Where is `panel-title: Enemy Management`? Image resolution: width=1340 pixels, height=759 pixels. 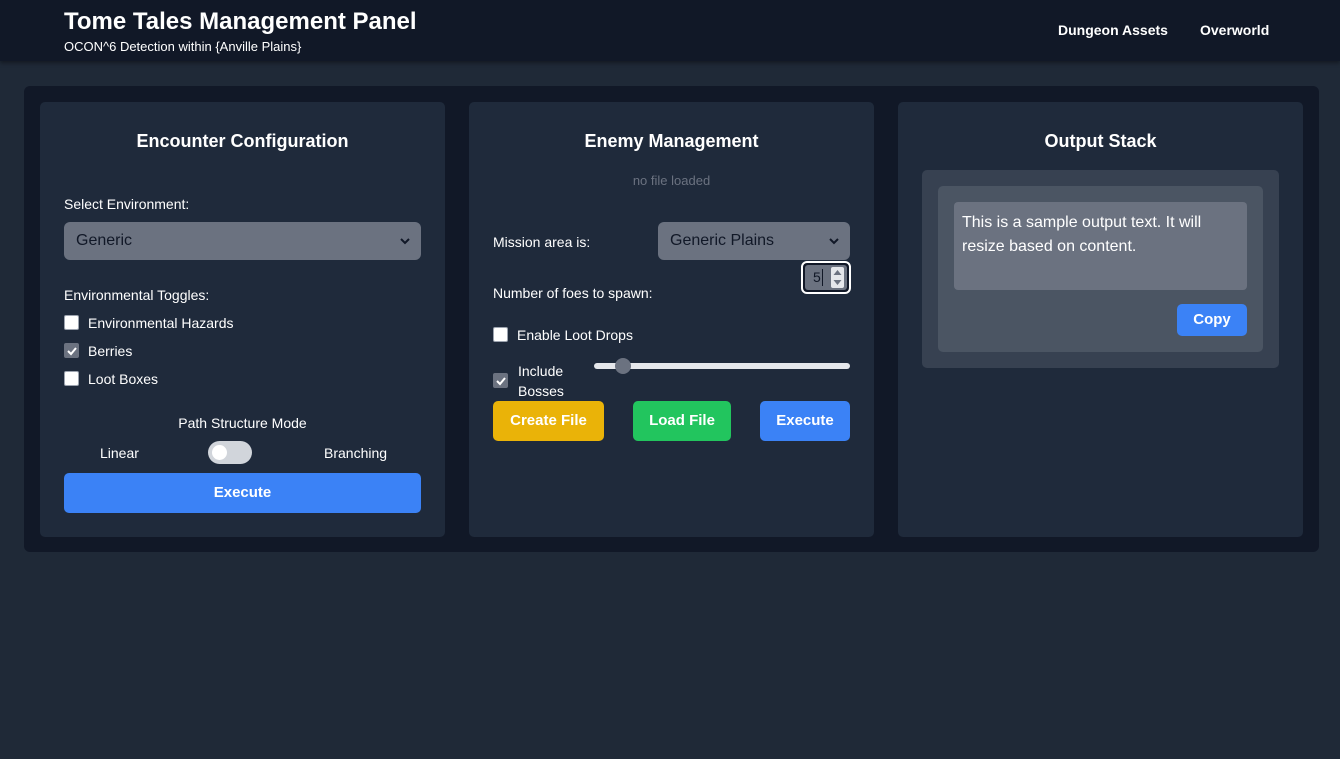 panel-title: Enemy Management is located at coordinates (671, 141).